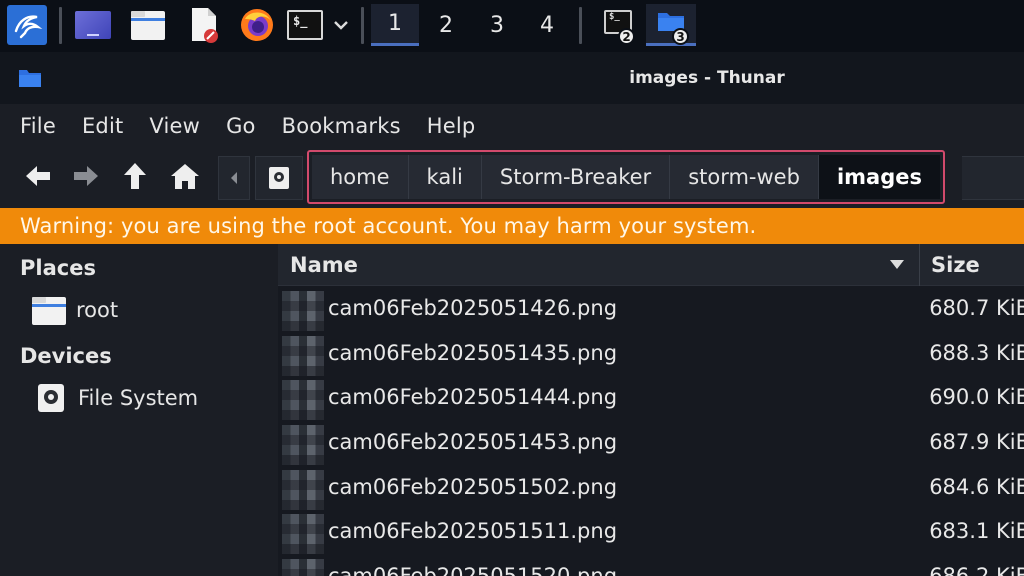  I want to click on column-header: Name Size, so click(651, 265).